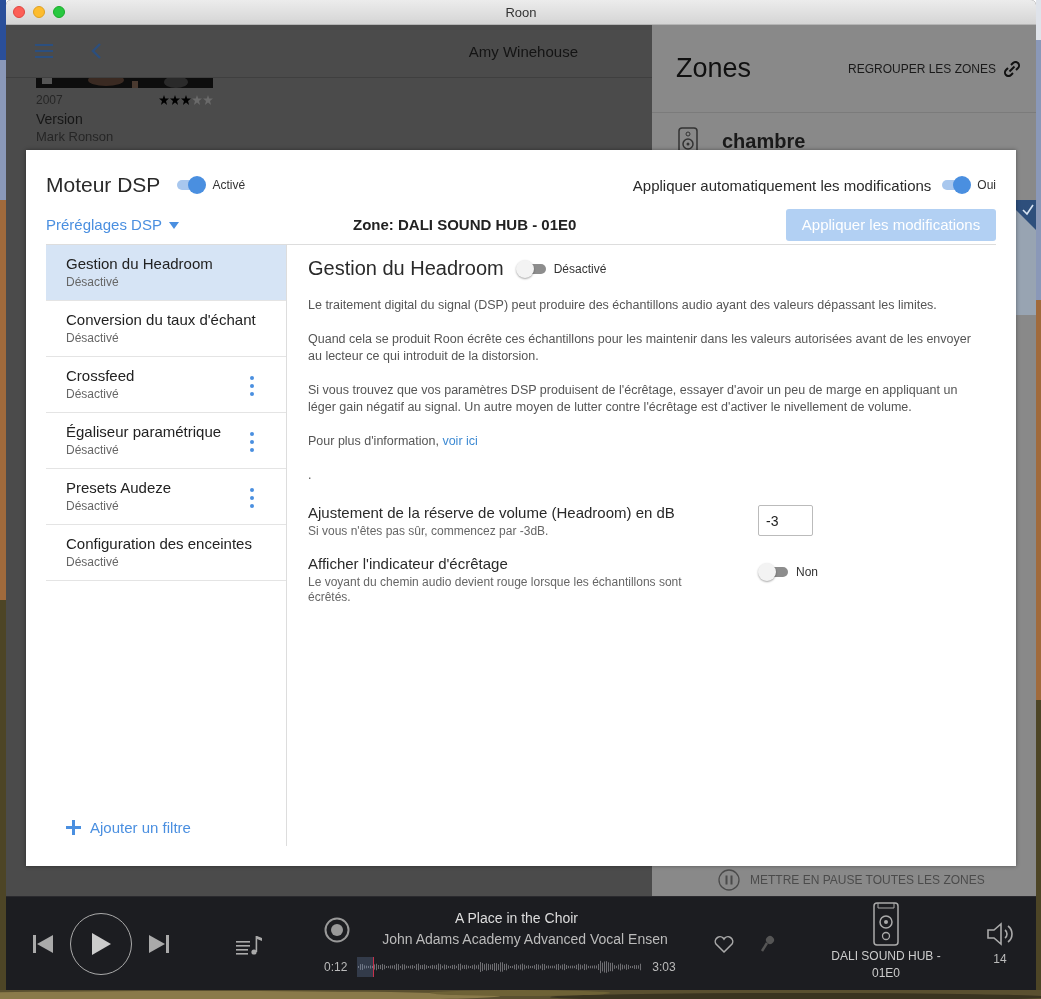 The width and height of the screenshot is (1041, 999). I want to click on heart-icon, so click(724, 943).